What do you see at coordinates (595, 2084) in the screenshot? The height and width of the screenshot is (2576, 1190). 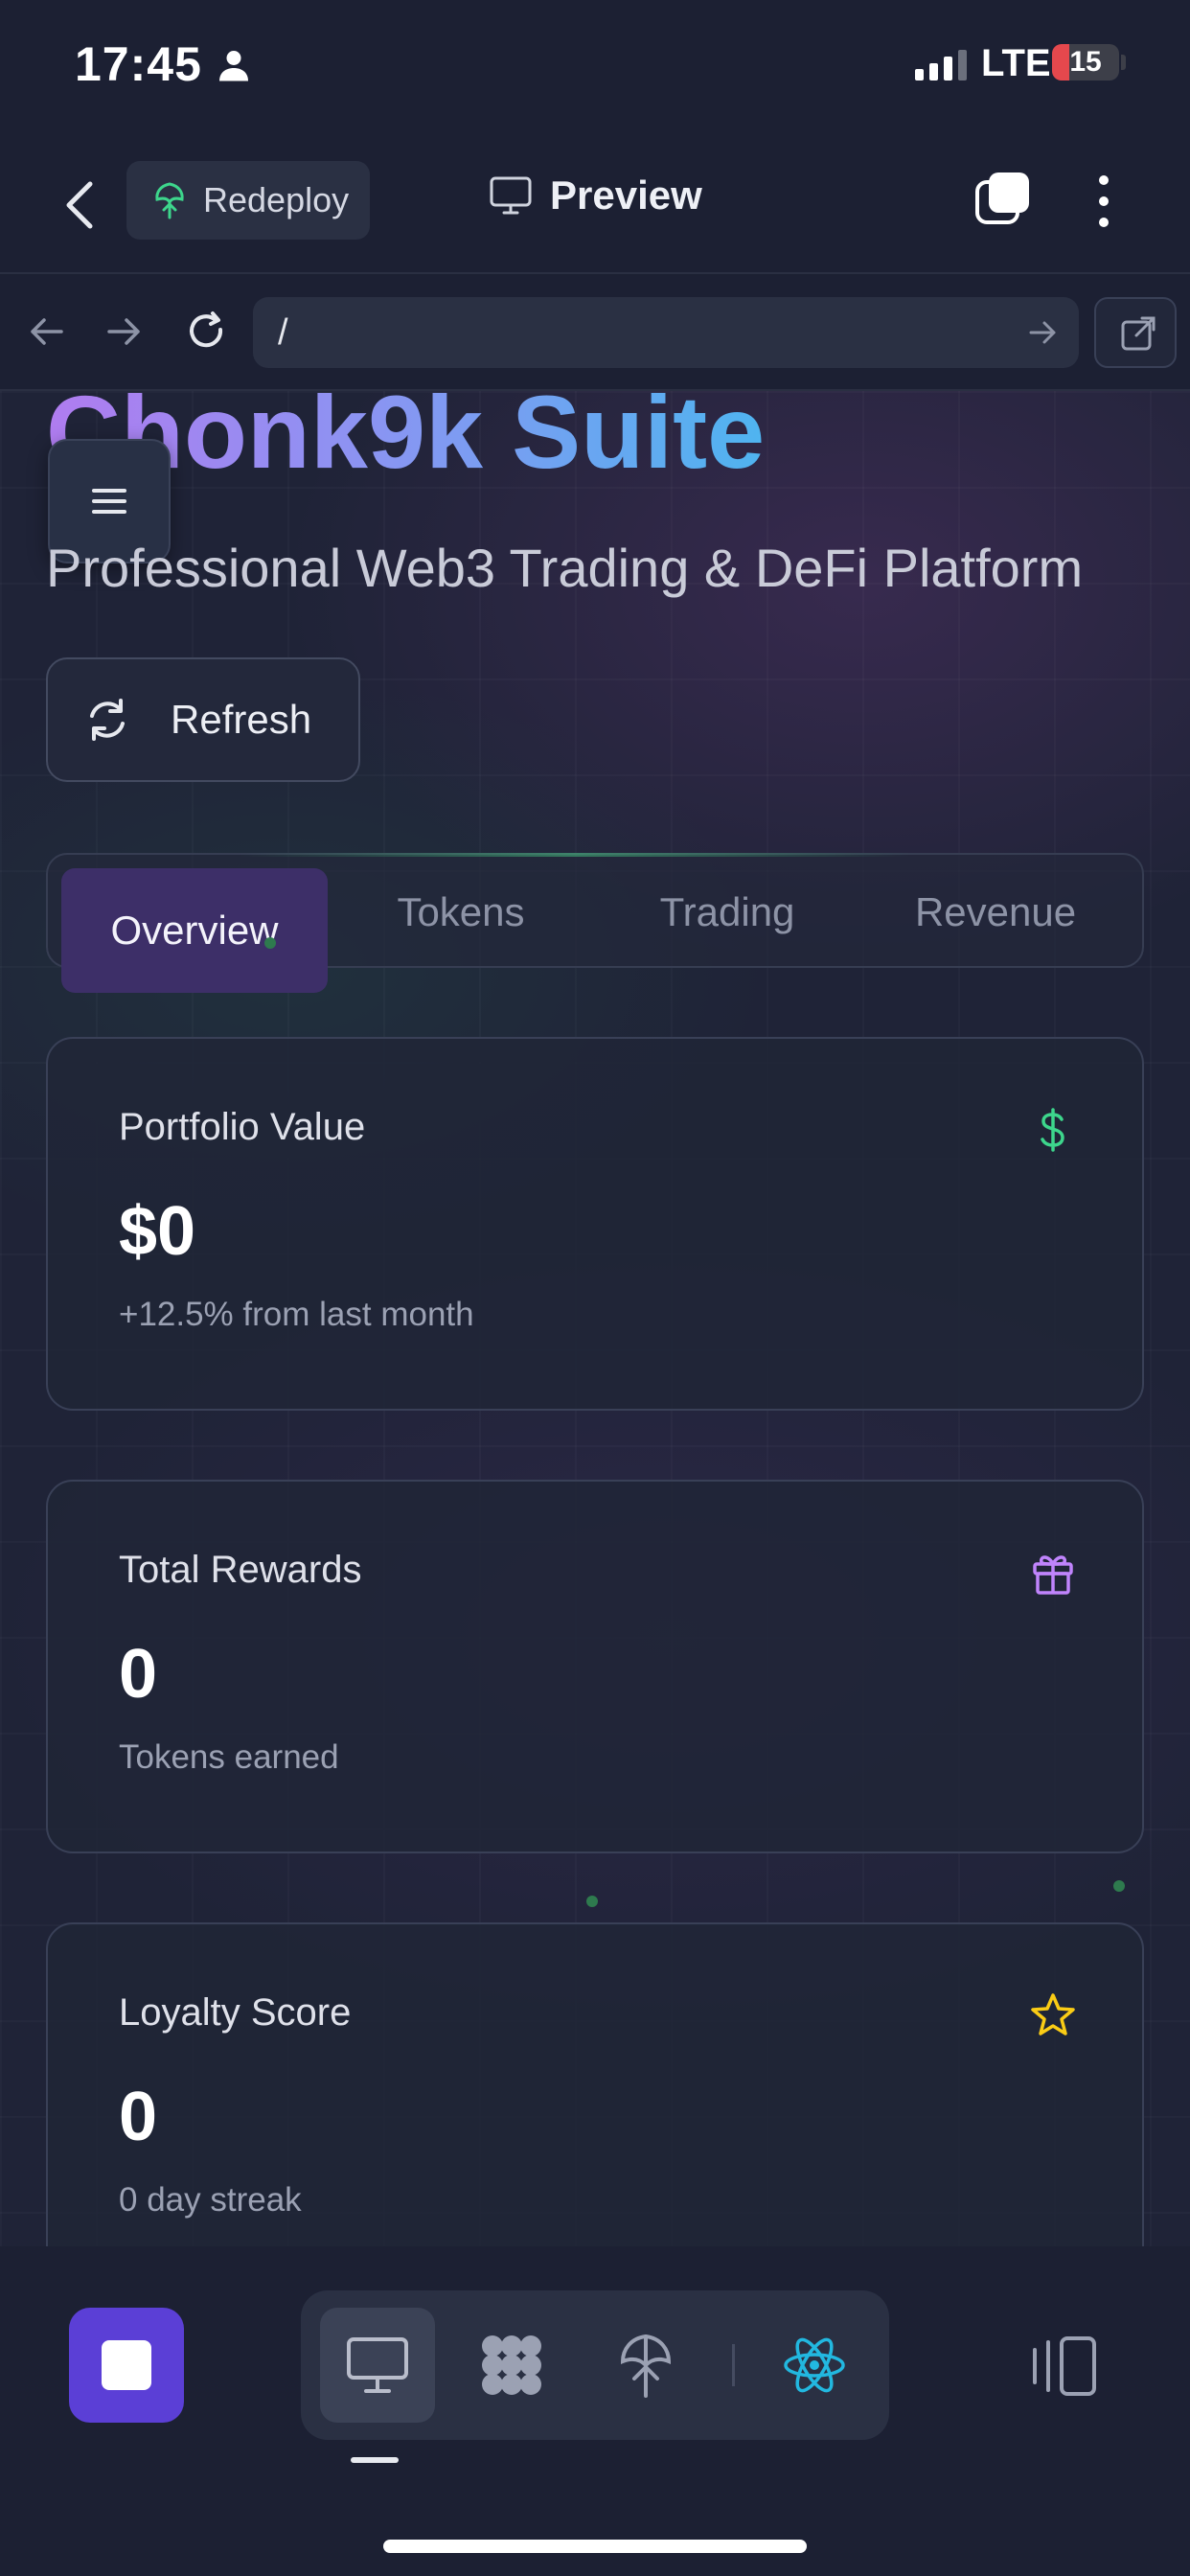 I see `loyalty-score-card: Loyalty Score 0 0 day streak` at bounding box center [595, 2084].